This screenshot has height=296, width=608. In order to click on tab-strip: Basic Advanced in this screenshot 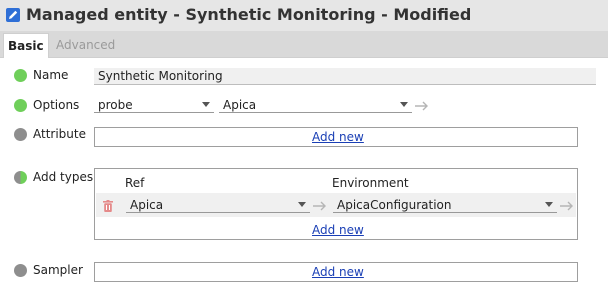, I will do `click(304, 44)`.